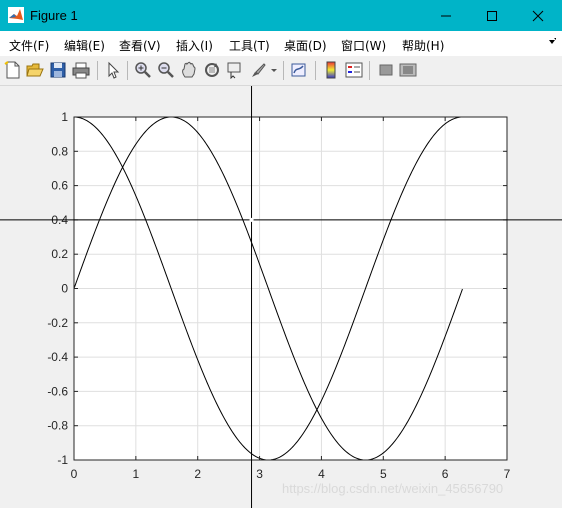 The image size is (562, 508). What do you see at coordinates (59, 186) in the screenshot?
I see `y-tick-label: 0.6` at bounding box center [59, 186].